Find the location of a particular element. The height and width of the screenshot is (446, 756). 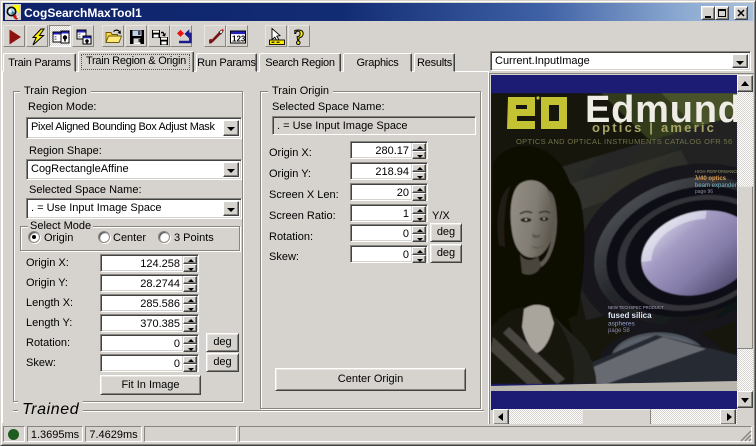

svg-text: optics | americ is located at coordinates (654, 127).